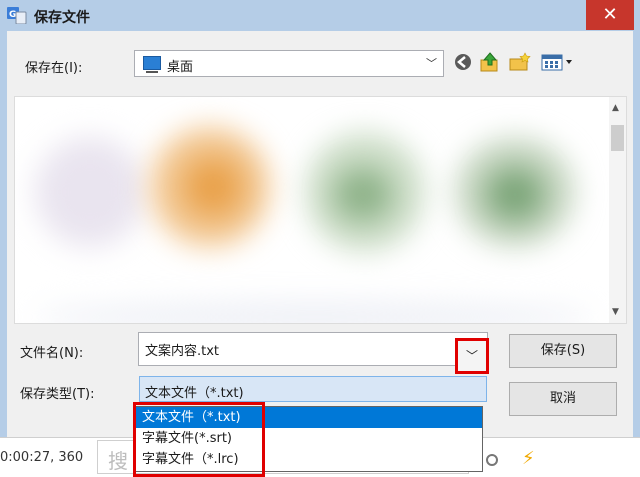  I want to click on filename-label: 文件名(N):, so click(52, 353).